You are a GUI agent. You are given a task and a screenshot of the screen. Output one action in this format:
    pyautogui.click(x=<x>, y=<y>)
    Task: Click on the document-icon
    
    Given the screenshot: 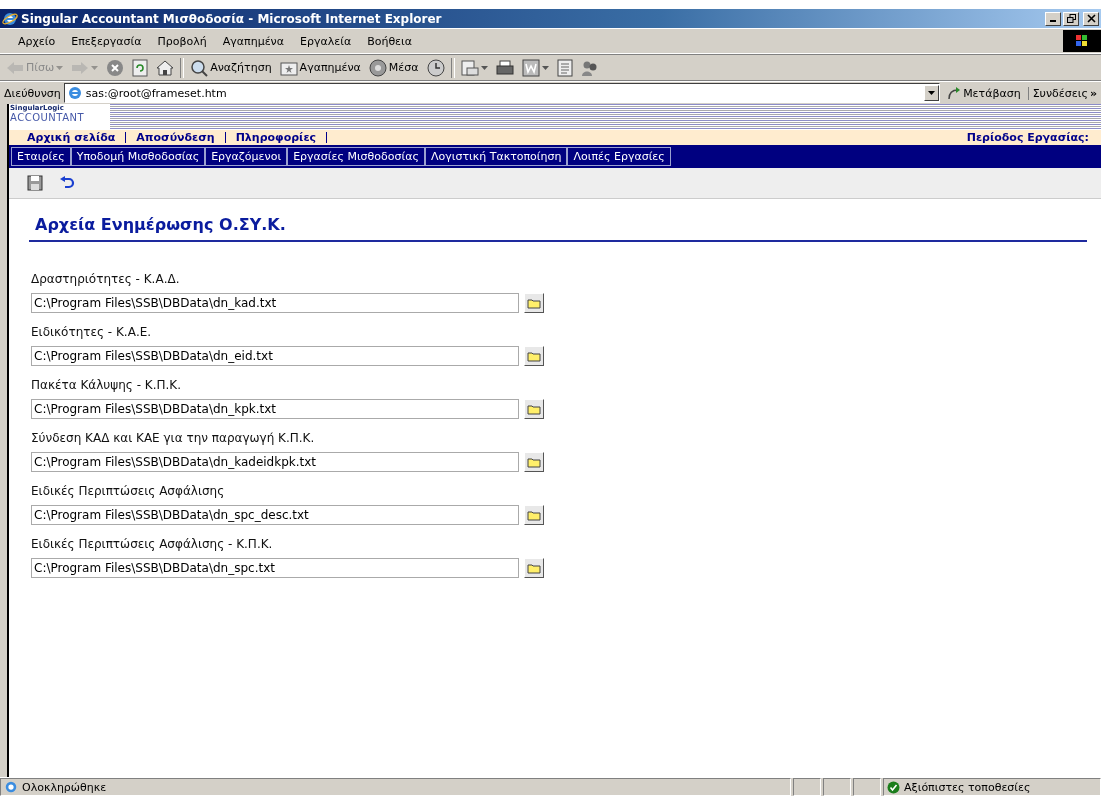 What is the action you would take?
    pyautogui.click(x=564, y=67)
    